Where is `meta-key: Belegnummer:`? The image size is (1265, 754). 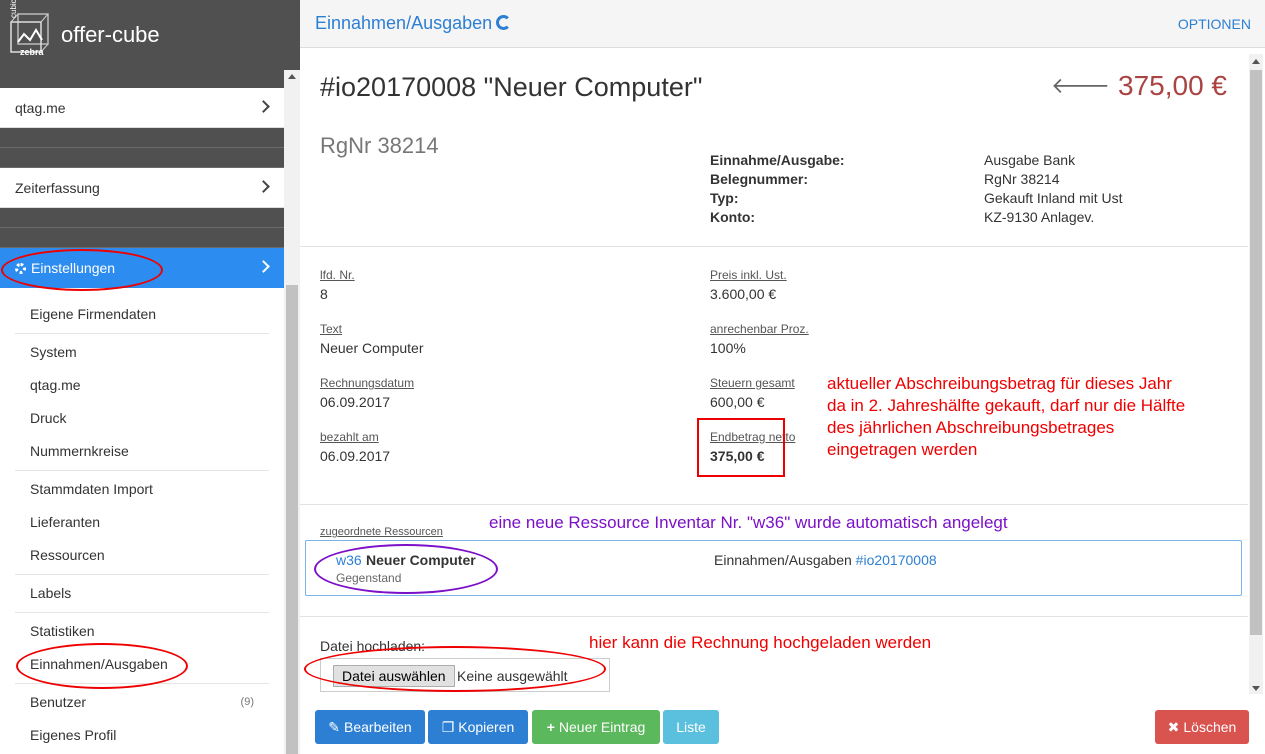
meta-key: Belegnummer: is located at coordinates (759, 179).